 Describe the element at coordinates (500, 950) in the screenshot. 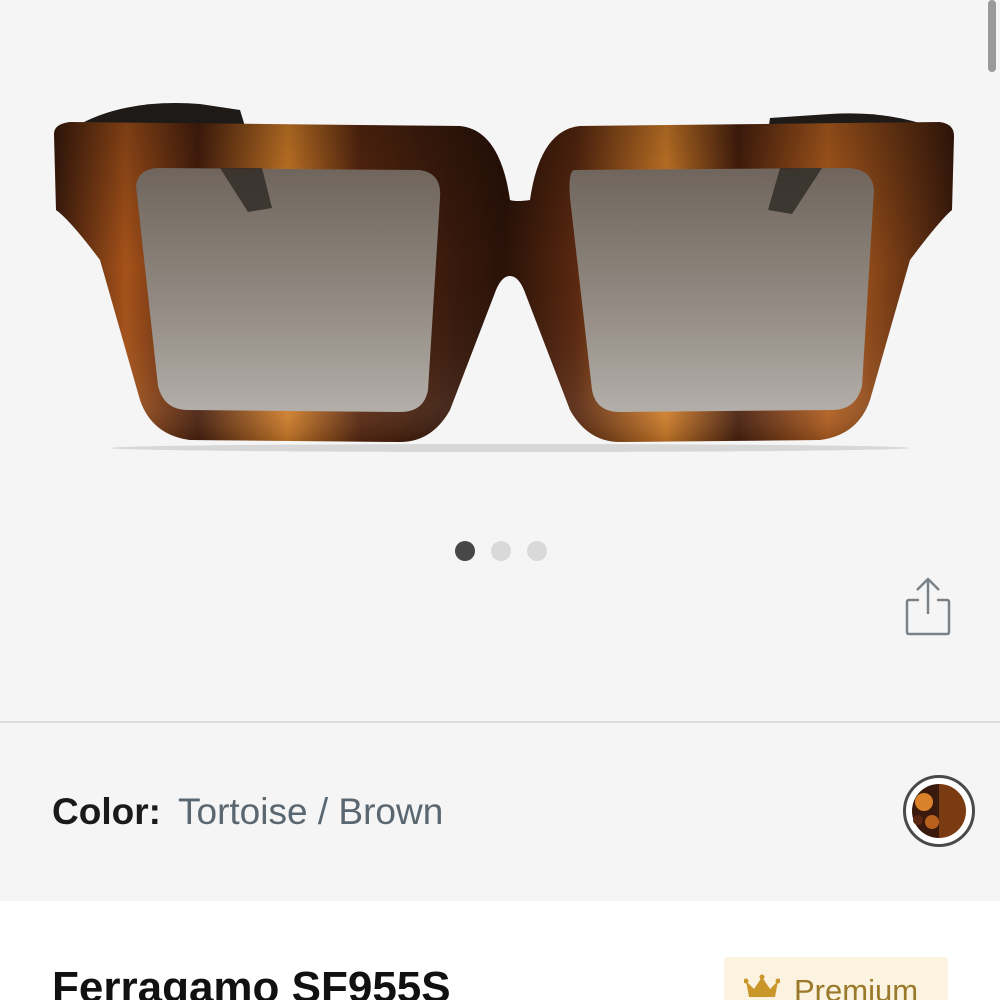

I see `product-info: Ferragamo SF955S Premium` at that location.